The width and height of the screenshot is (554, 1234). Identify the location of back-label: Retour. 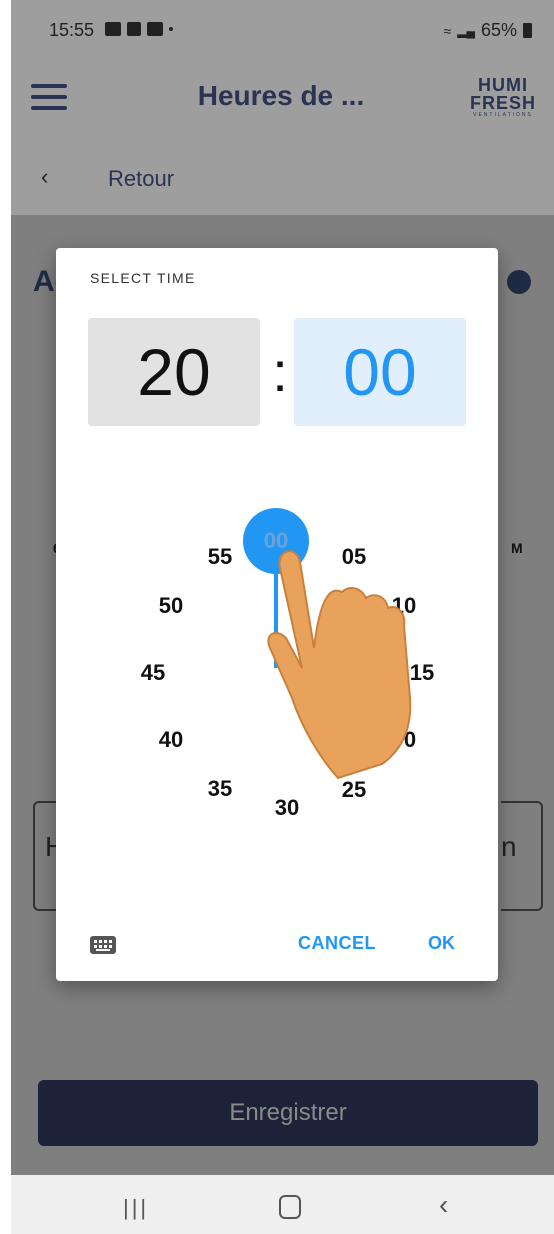
(141, 179).